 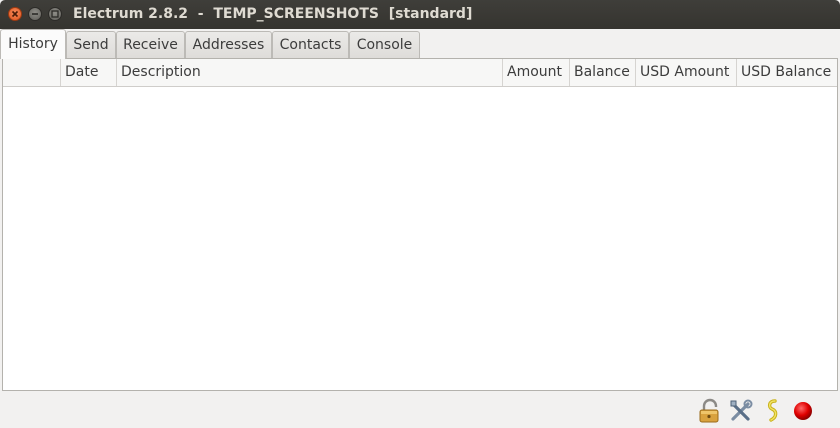 I want to click on column-header-amount: Amount, so click(x=536, y=72).